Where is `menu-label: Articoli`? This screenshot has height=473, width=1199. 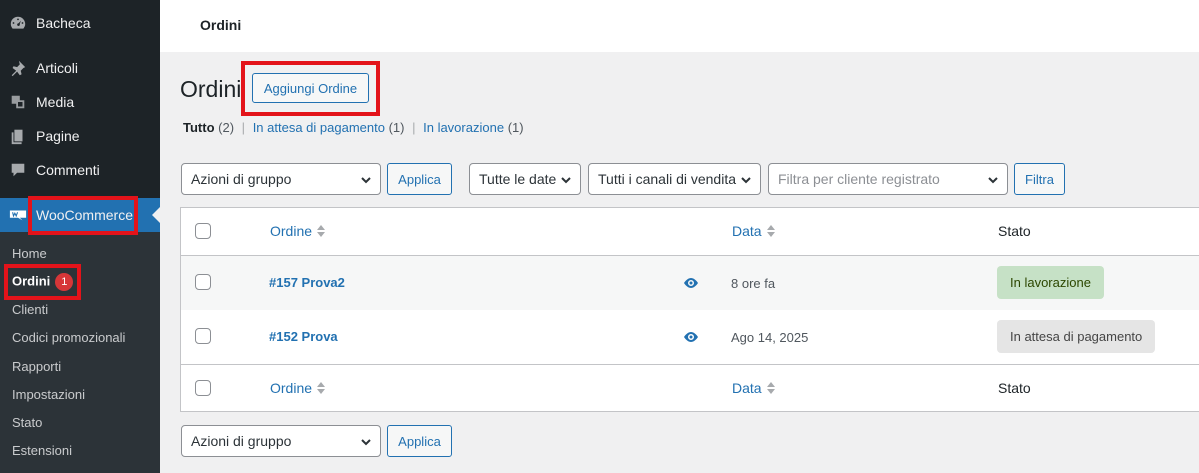 menu-label: Articoli is located at coordinates (57, 68).